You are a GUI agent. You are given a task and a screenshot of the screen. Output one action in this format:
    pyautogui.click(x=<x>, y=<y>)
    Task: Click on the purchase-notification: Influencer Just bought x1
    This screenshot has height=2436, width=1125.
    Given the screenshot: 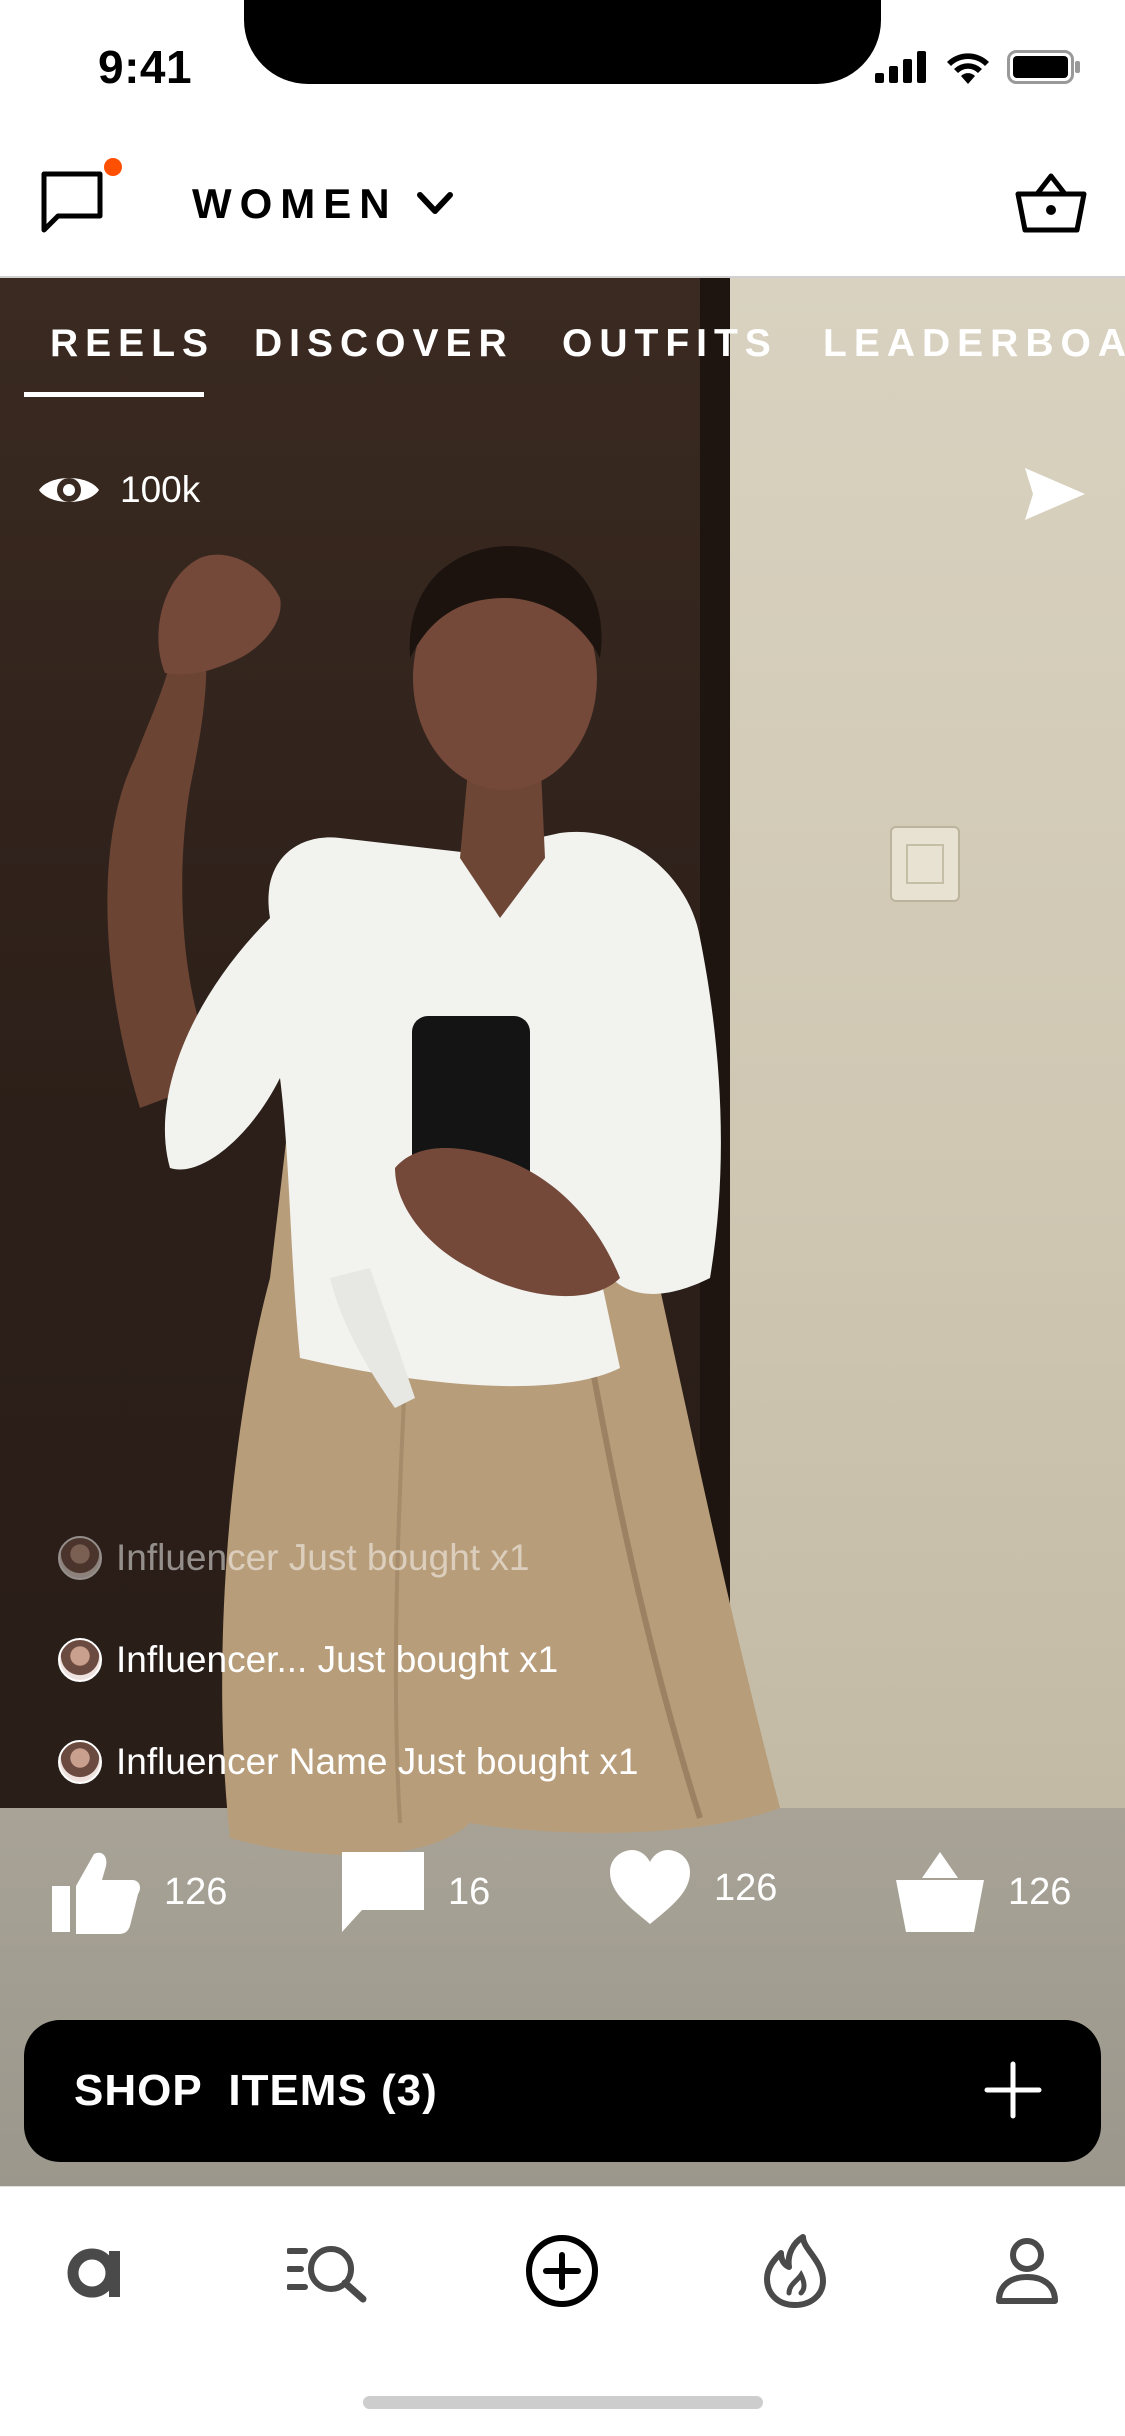 What is the action you would take?
    pyautogui.click(x=293, y=1558)
    